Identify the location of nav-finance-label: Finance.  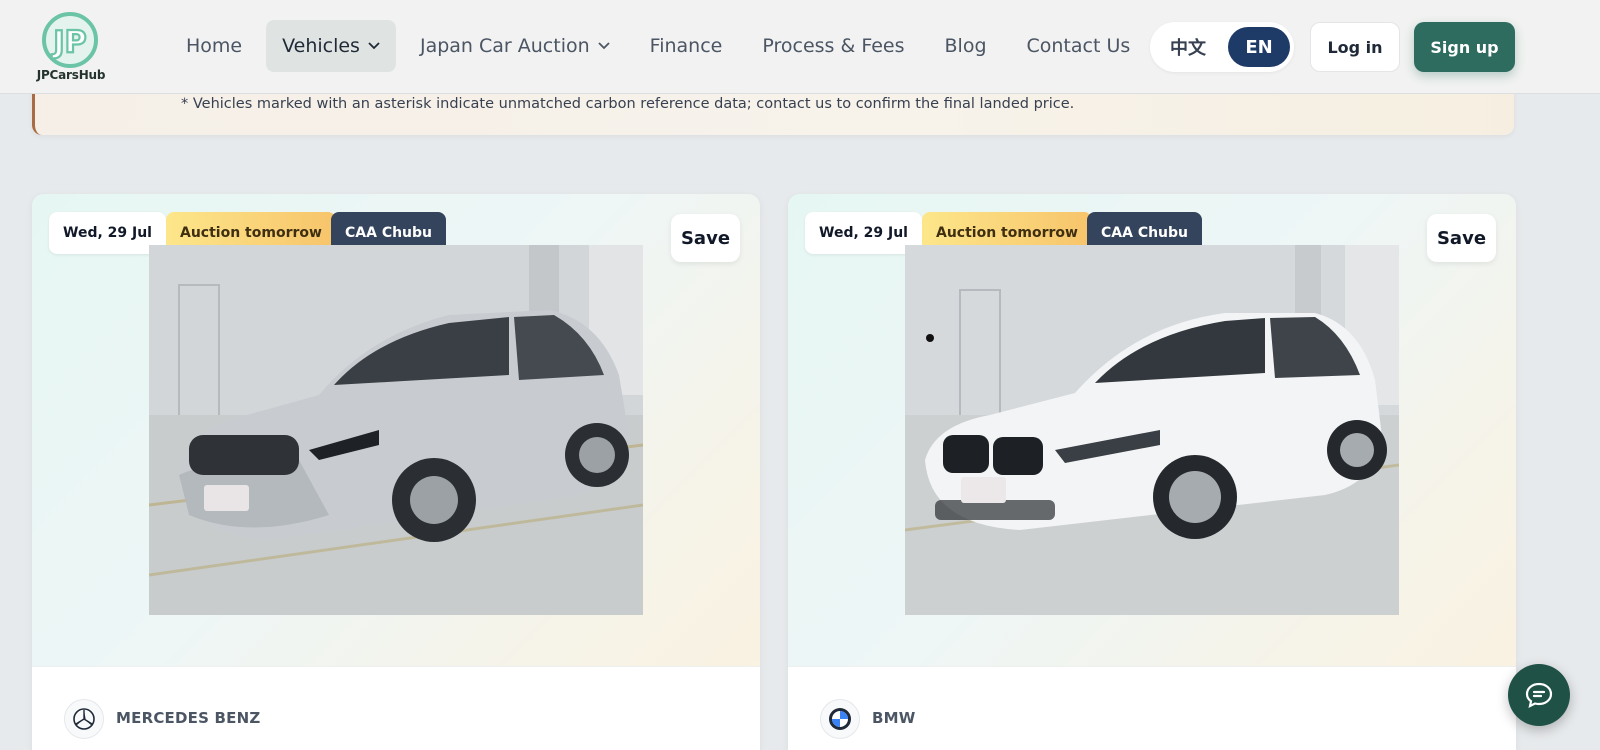
(686, 46).